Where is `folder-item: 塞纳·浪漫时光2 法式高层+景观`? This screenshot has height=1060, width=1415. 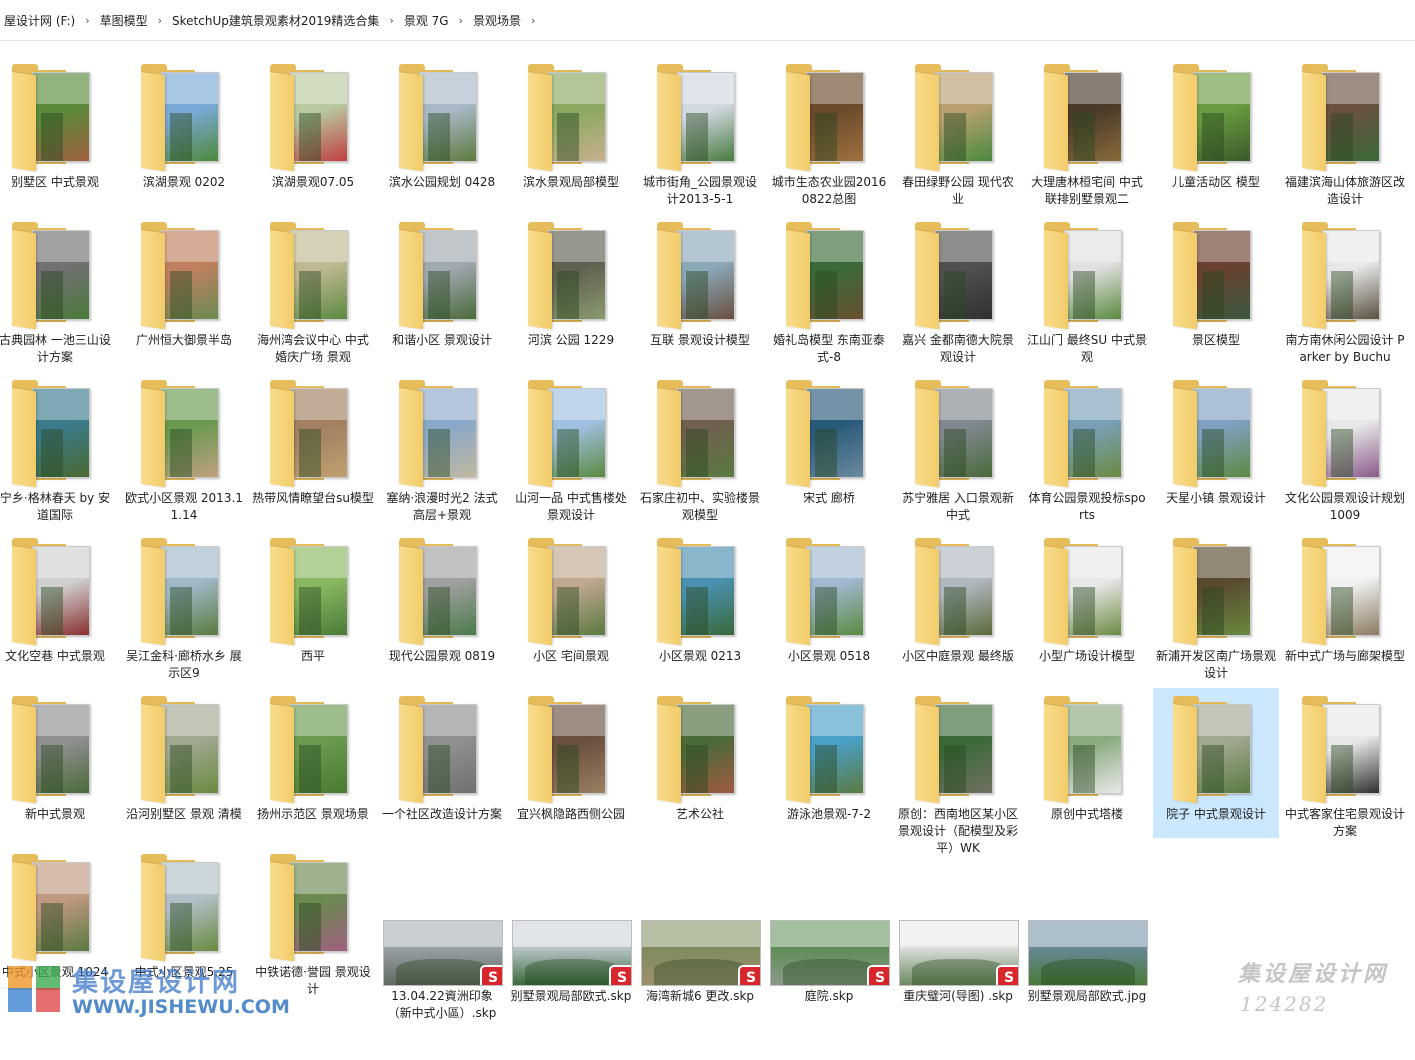 folder-item: 塞纳·浪漫时光2 法式高层+景观 is located at coordinates (442, 447).